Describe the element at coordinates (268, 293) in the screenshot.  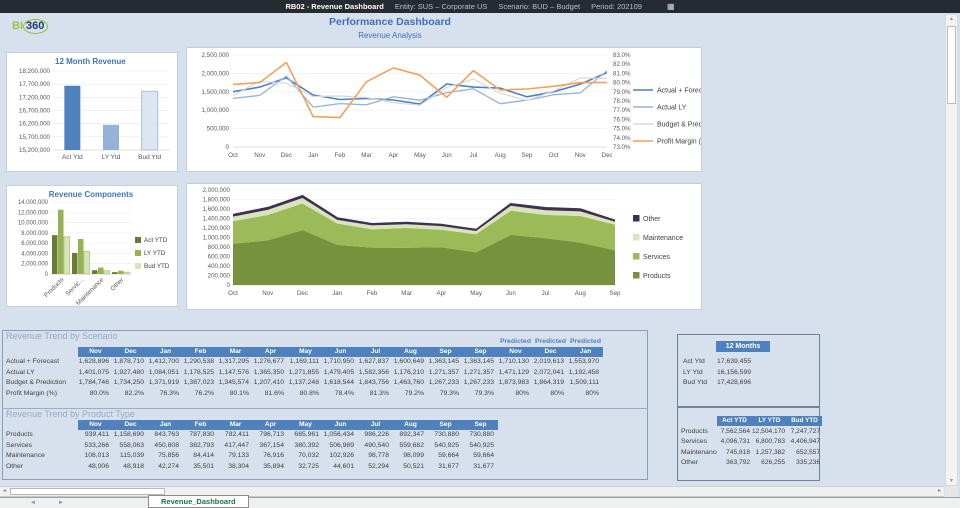
I see `svg-text: Nov` at that location.